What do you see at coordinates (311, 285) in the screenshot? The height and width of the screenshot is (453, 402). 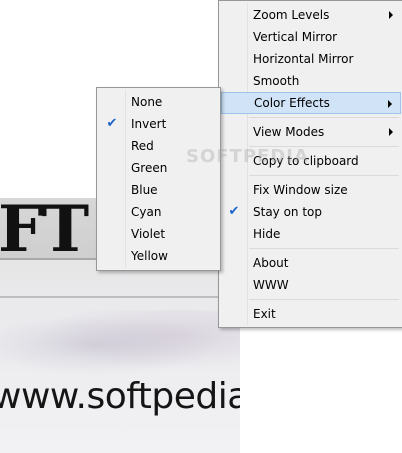 I see `menu-item-www: WWW` at bounding box center [311, 285].